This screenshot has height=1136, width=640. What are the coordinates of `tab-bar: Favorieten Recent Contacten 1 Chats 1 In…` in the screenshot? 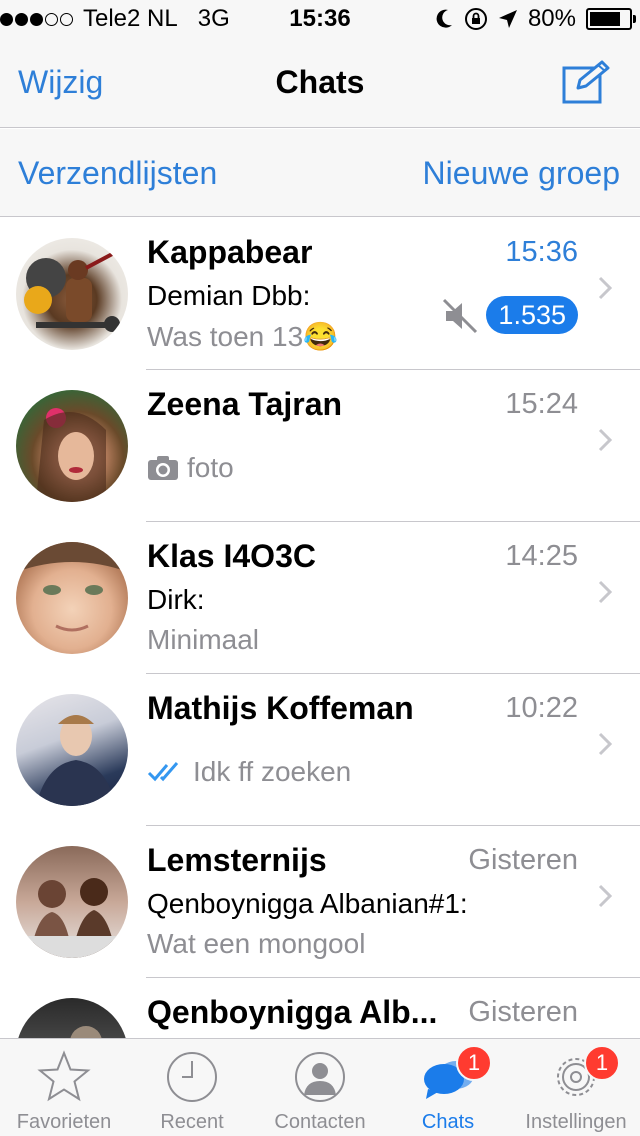 It's located at (320, 1087).